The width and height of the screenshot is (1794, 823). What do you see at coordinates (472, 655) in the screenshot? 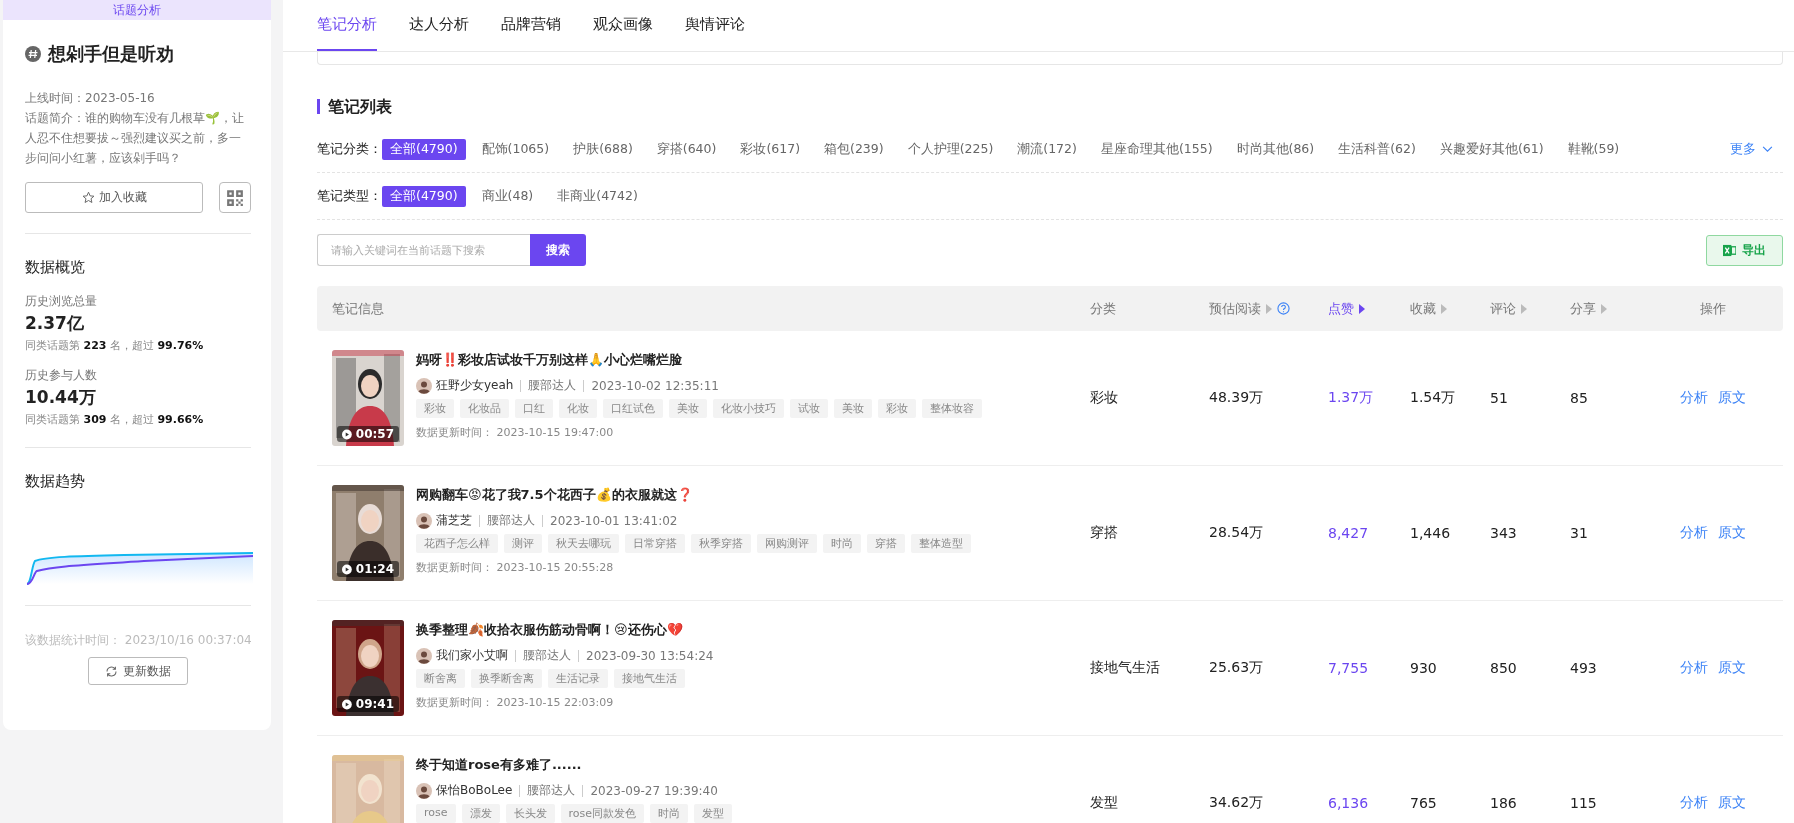
I see `author-name: 我们家小艾啊` at bounding box center [472, 655].